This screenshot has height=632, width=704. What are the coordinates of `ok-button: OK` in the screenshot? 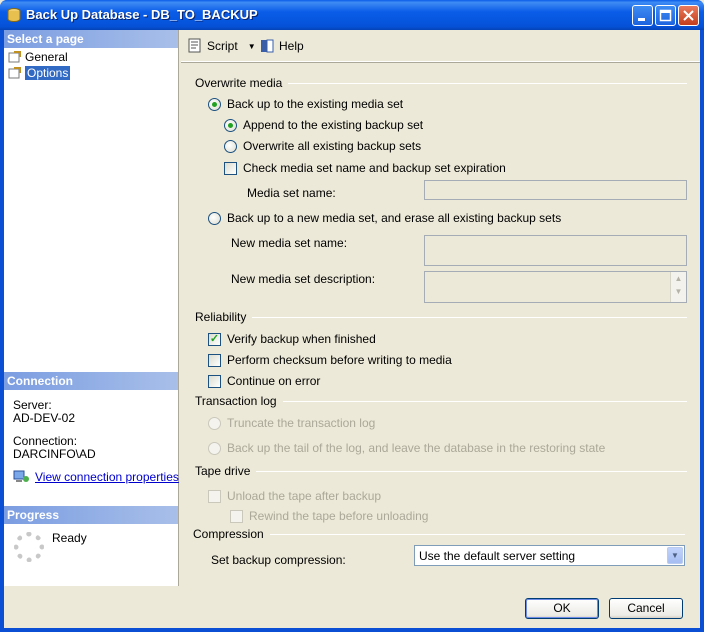 It's located at (562, 608).